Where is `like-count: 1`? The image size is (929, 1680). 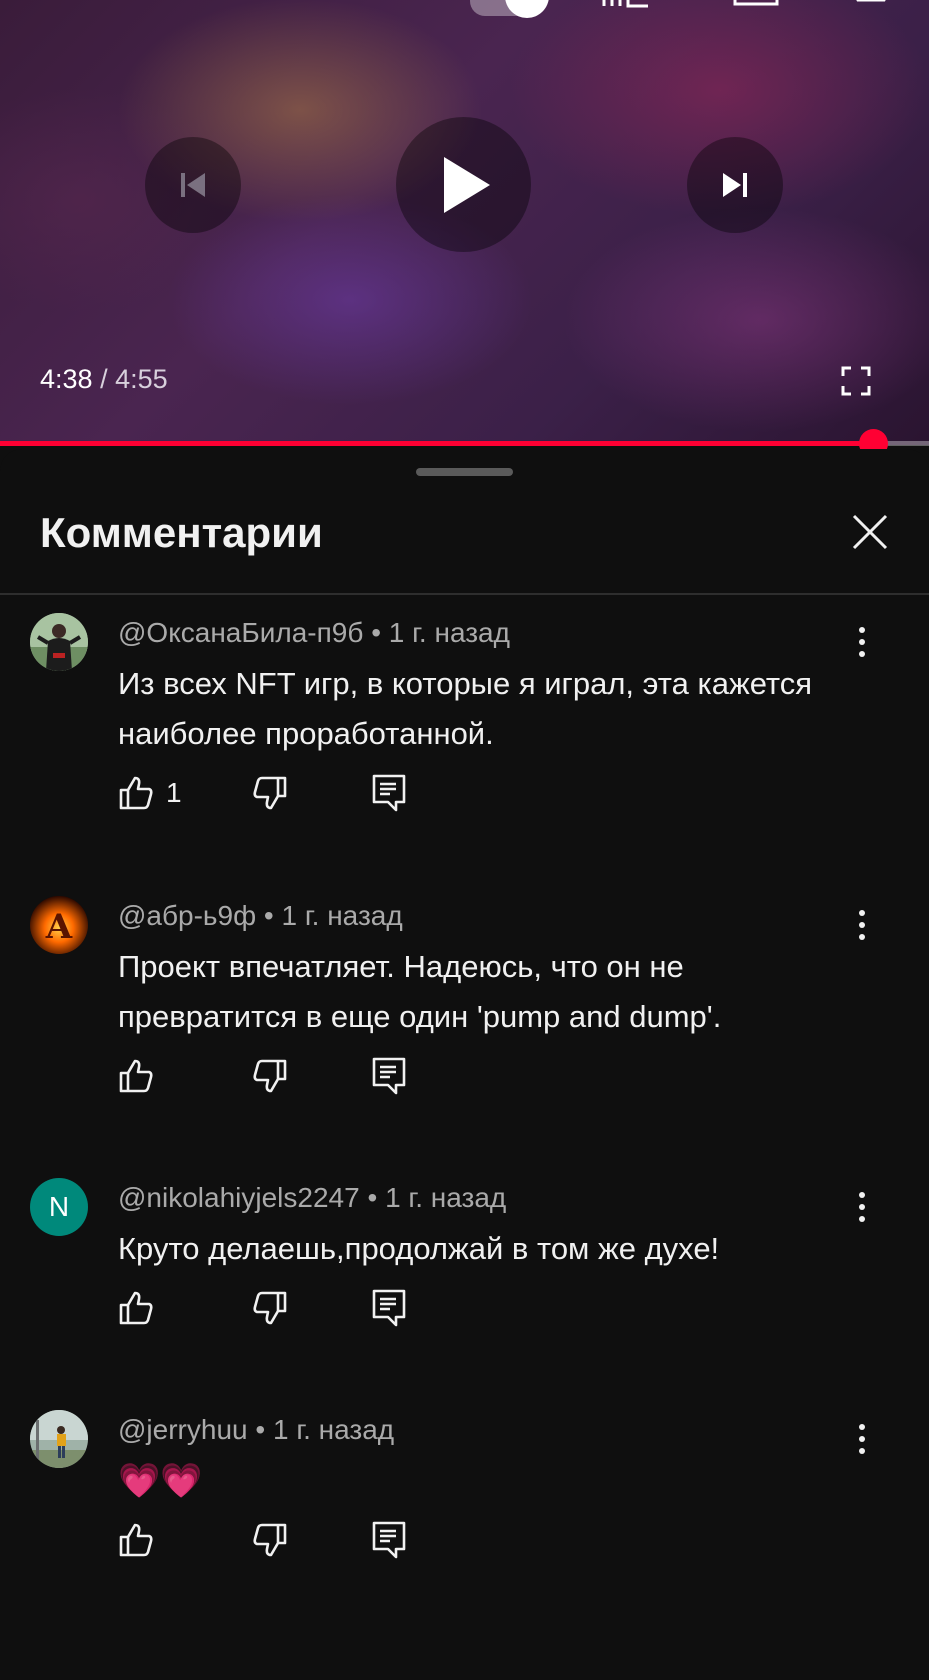
like-count: 1 is located at coordinates (174, 792).